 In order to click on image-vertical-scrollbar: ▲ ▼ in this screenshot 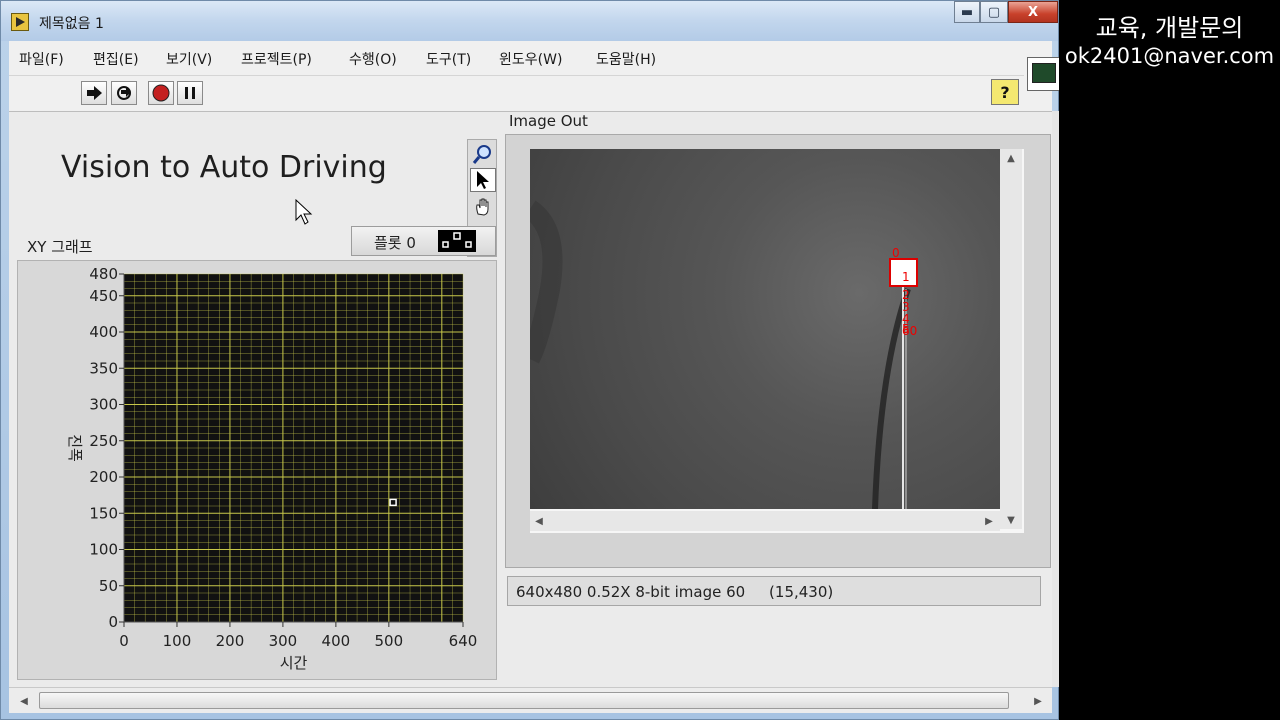, I will do `click(1011, 339)`.